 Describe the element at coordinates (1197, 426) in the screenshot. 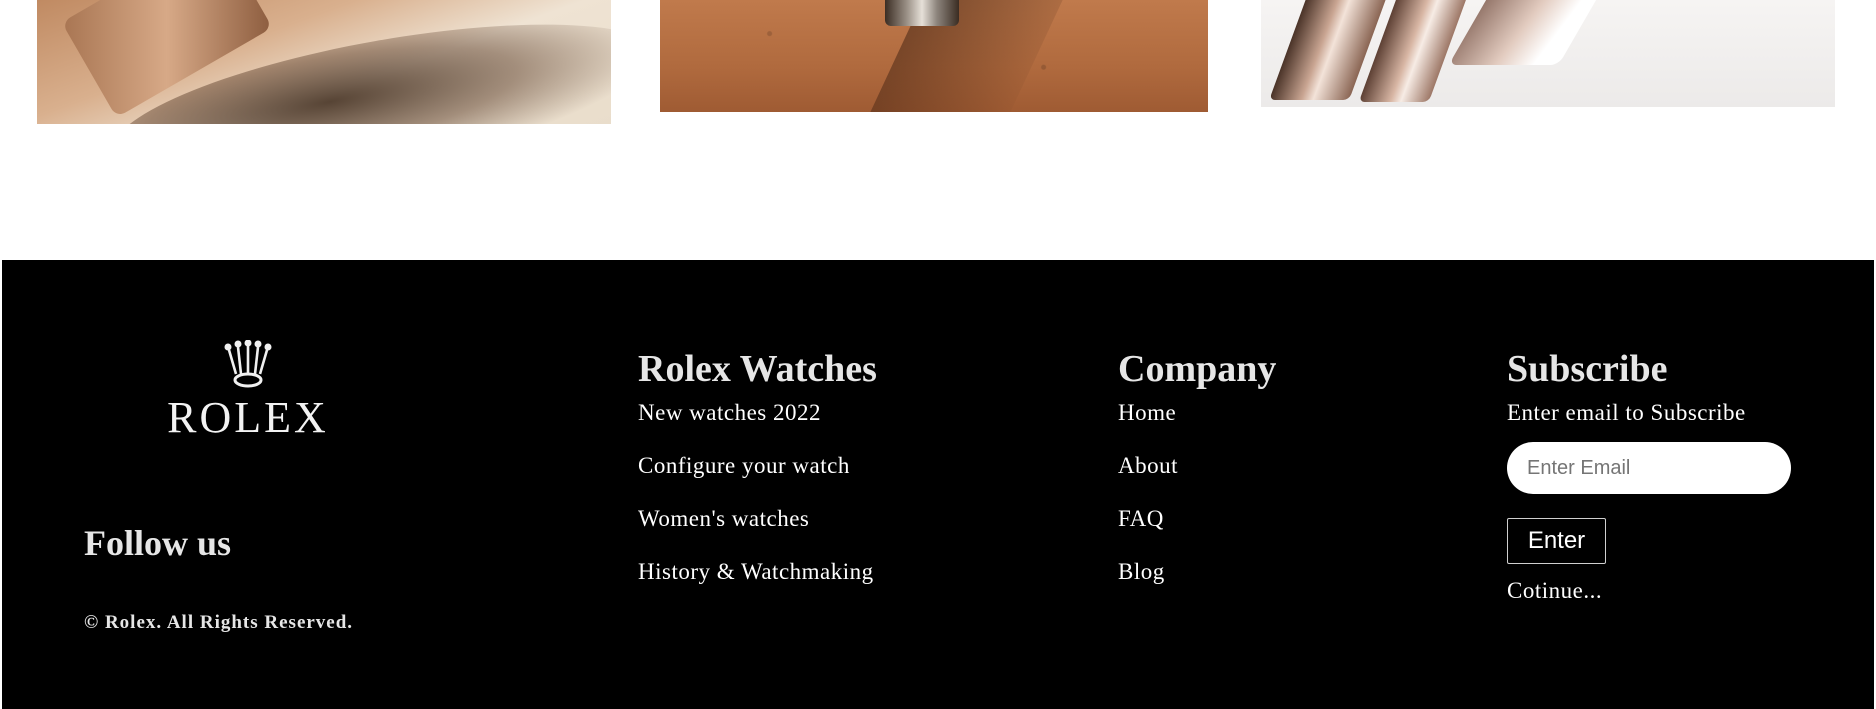

I see `footer-link-home: Home` at that location.